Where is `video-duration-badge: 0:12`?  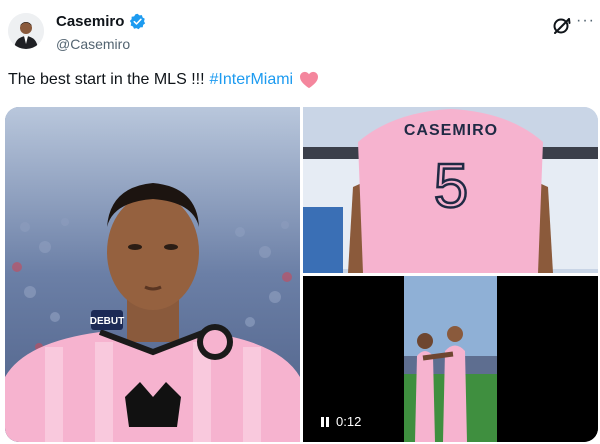
video-duration-badge: 0:12 is located at coordinates (341, 421).